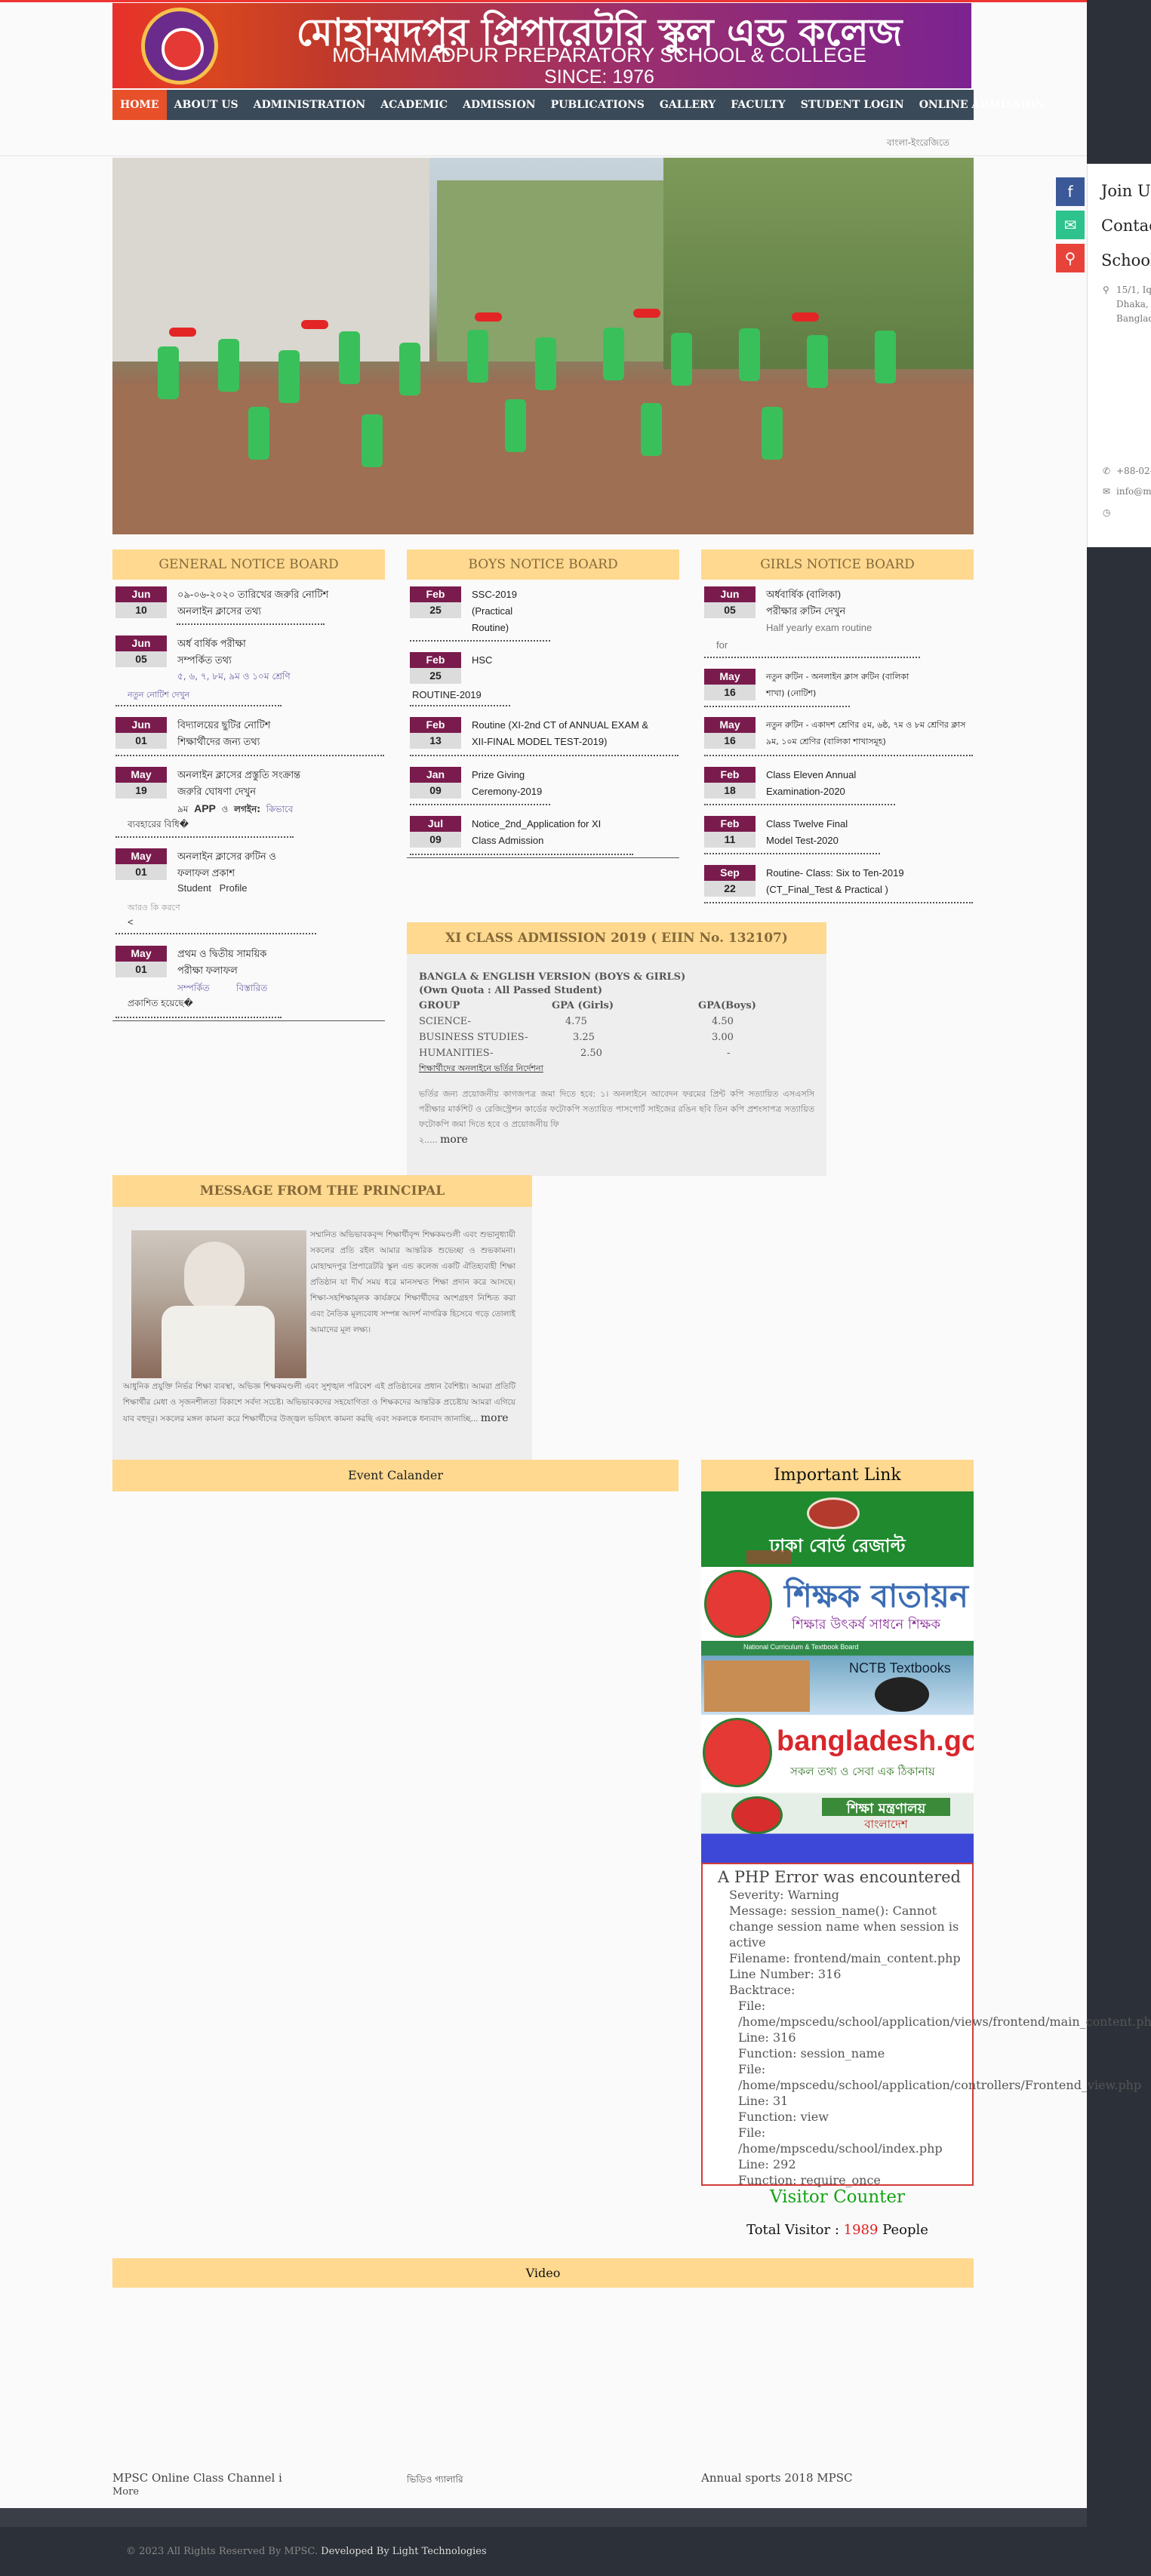 The width and height of the screenshot is (1151, 2576). What do you see at coordinates (552, 977) in the screenshot?
I see `admission-line: BANGLA & ENGLISH VERSION (BOYS & GIRLS)` at bounding box center [552, 977].